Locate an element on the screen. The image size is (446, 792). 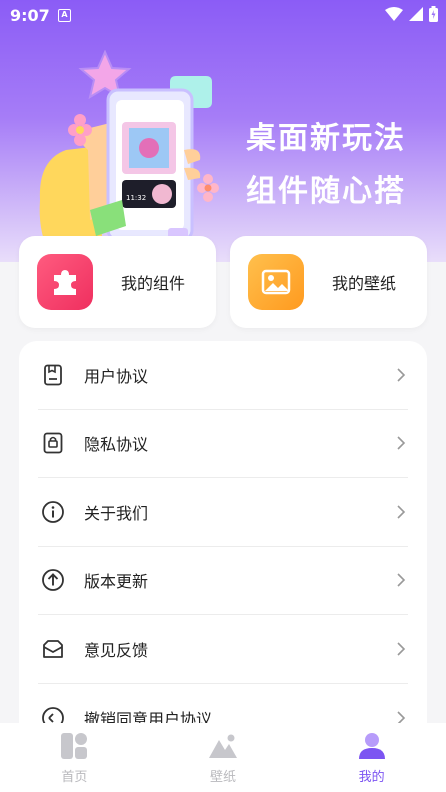
slogan-line-2: 组件随心搭 is located at coordinates (326, 191).